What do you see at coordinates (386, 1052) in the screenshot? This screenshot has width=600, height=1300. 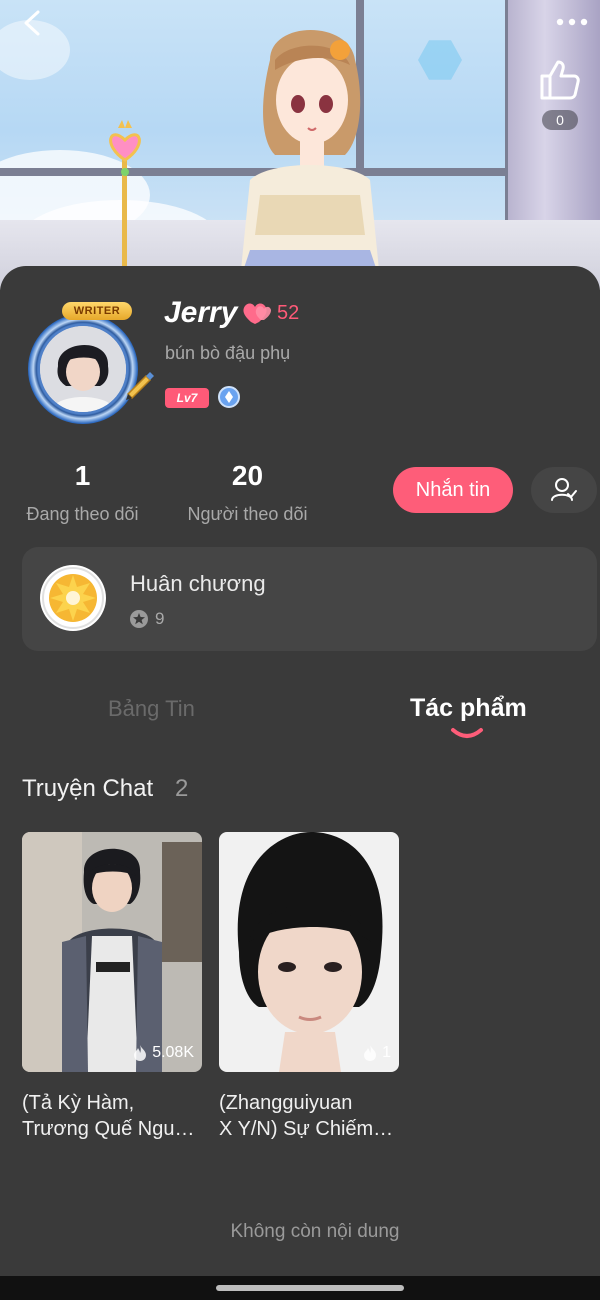 I see `story-views-count: 1` at bounding box center [386, 1052].